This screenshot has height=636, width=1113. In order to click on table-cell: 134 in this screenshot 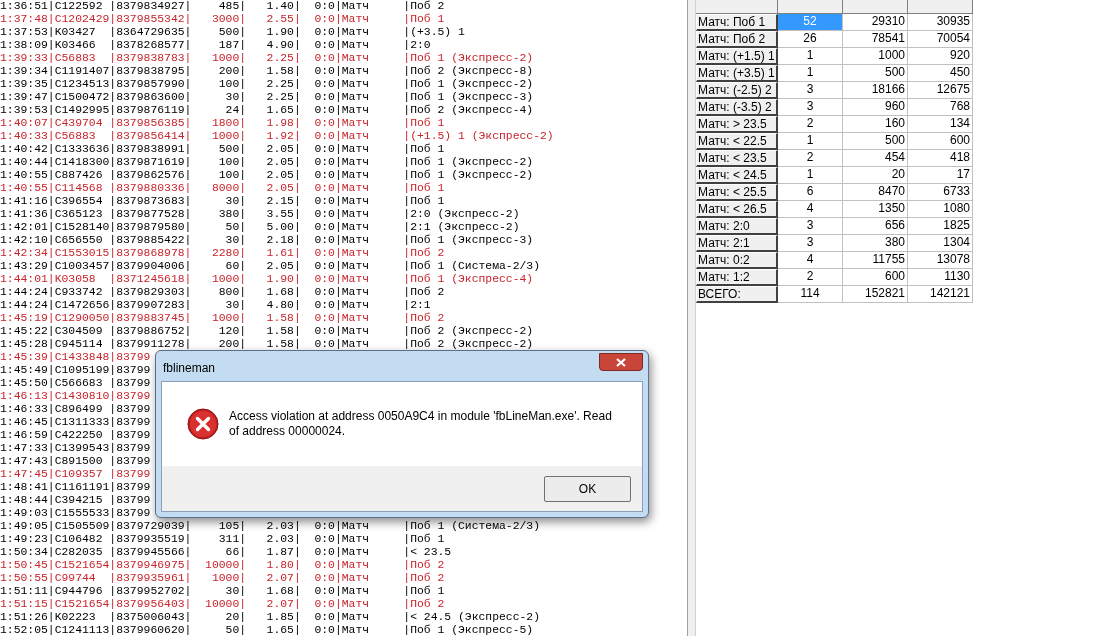, I will do `click(940, 124)`.